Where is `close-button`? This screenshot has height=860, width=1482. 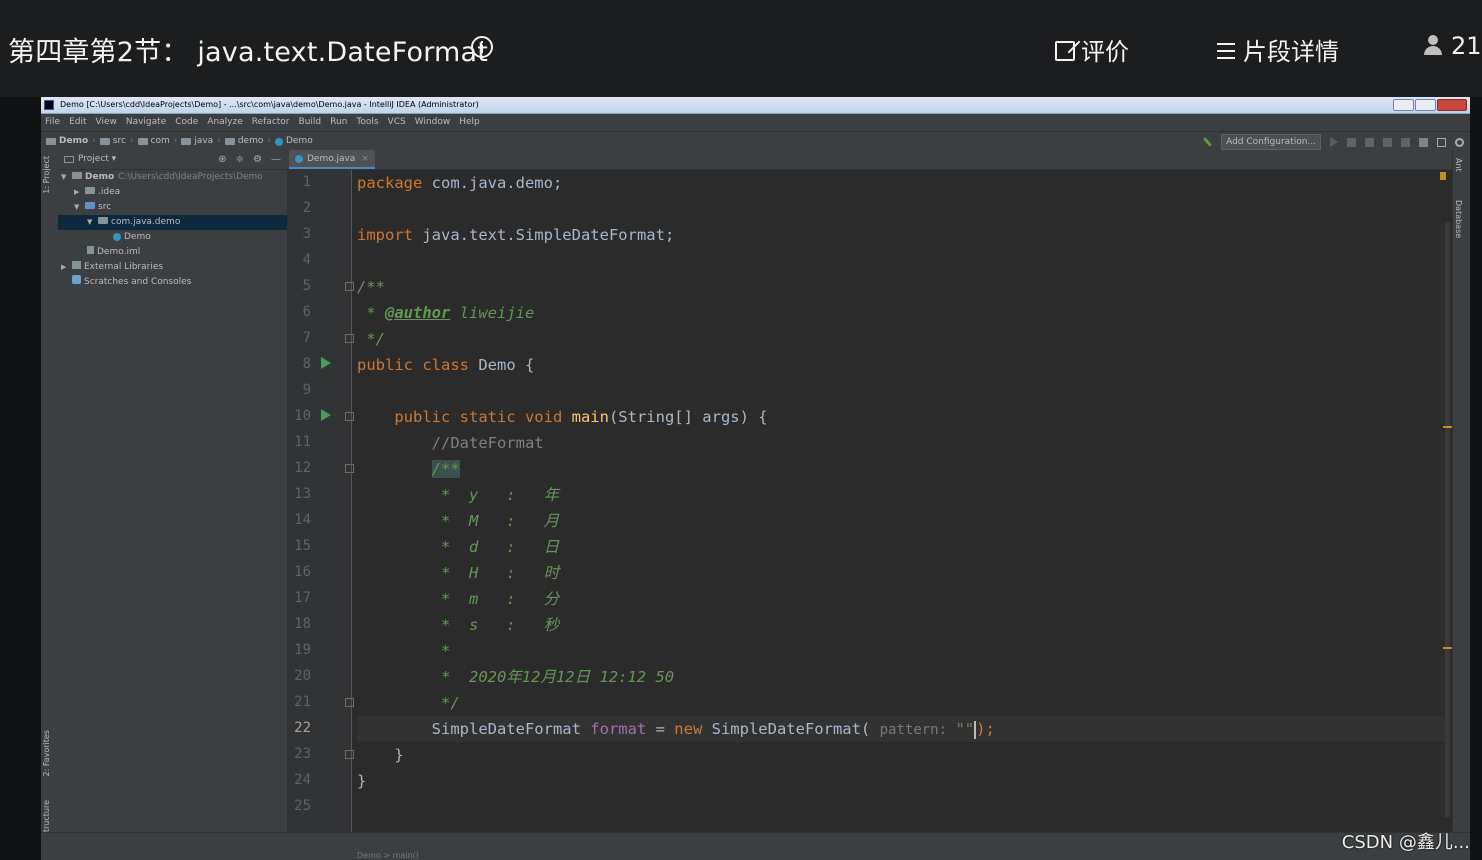 close-button is located at coordinates (1452, 105).